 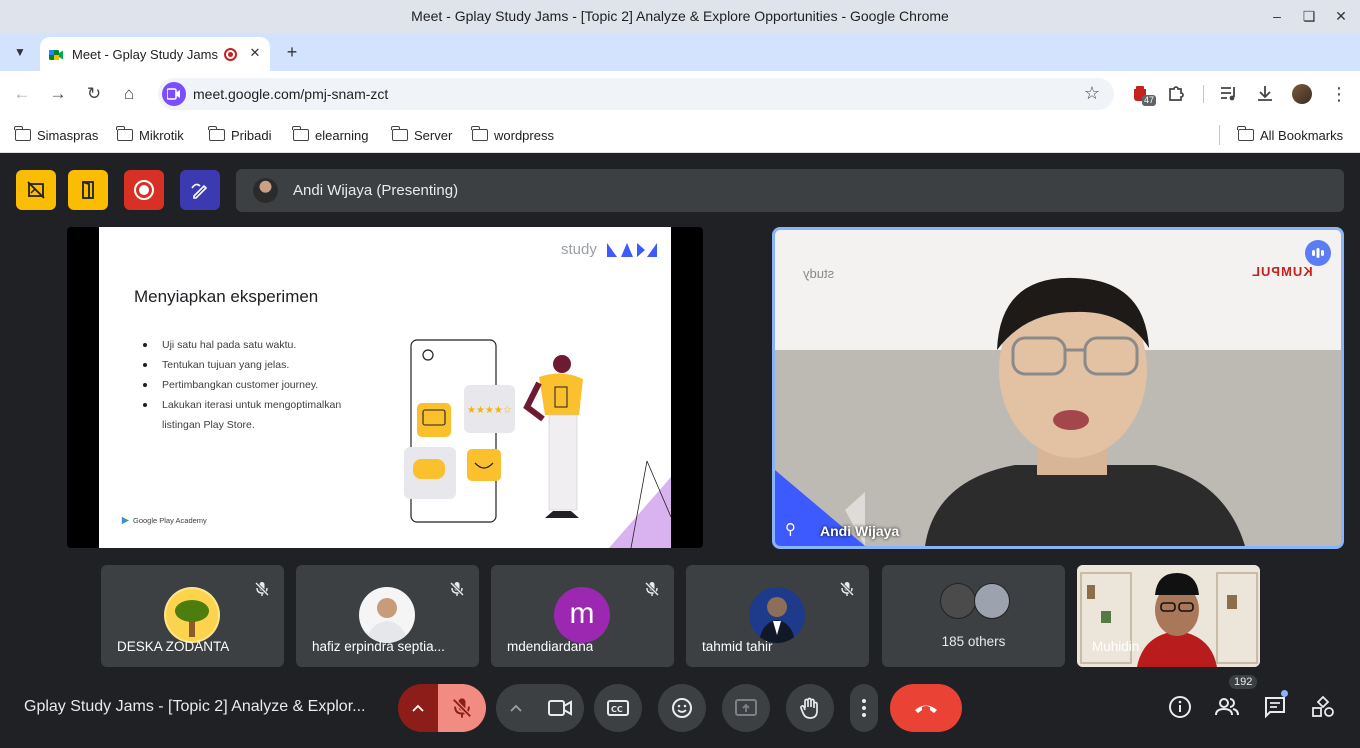 What do you see at coordinates (56, 135) in the screenshot?
I see `bookmark-simaspras: Simaspras` at bounding box center [56, 135].